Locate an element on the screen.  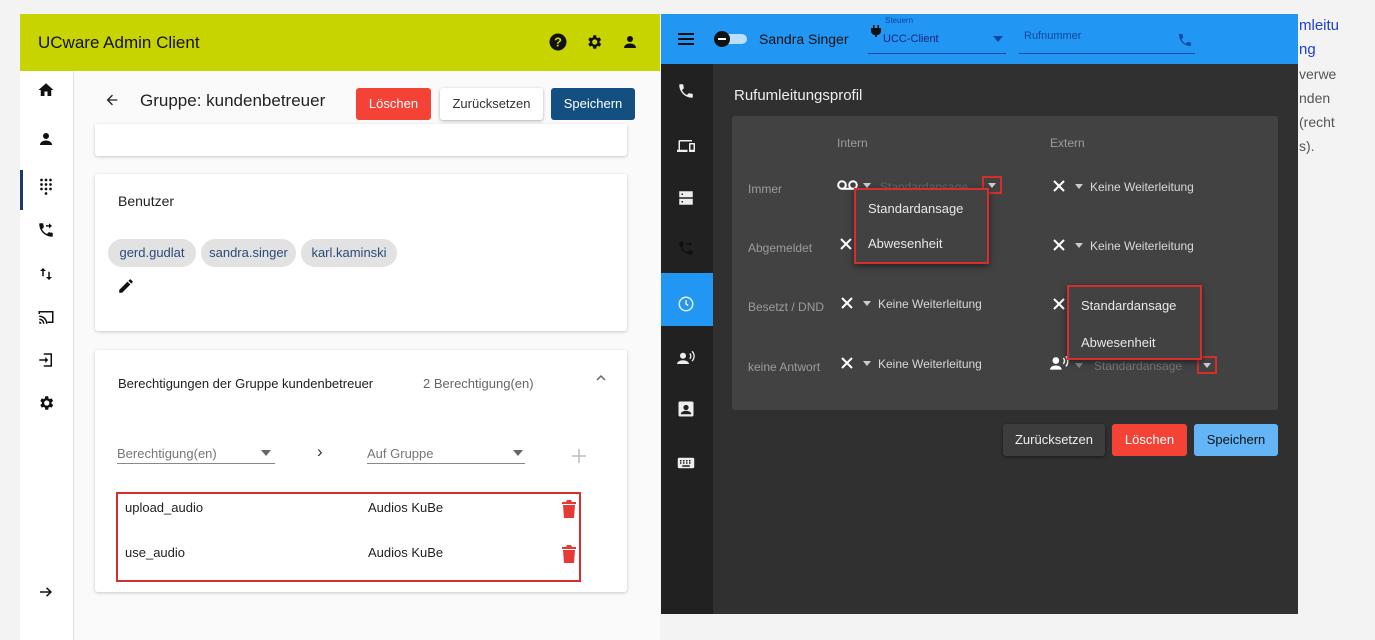
group-select: Auf Gruppe is located at coordinates (446, 450).